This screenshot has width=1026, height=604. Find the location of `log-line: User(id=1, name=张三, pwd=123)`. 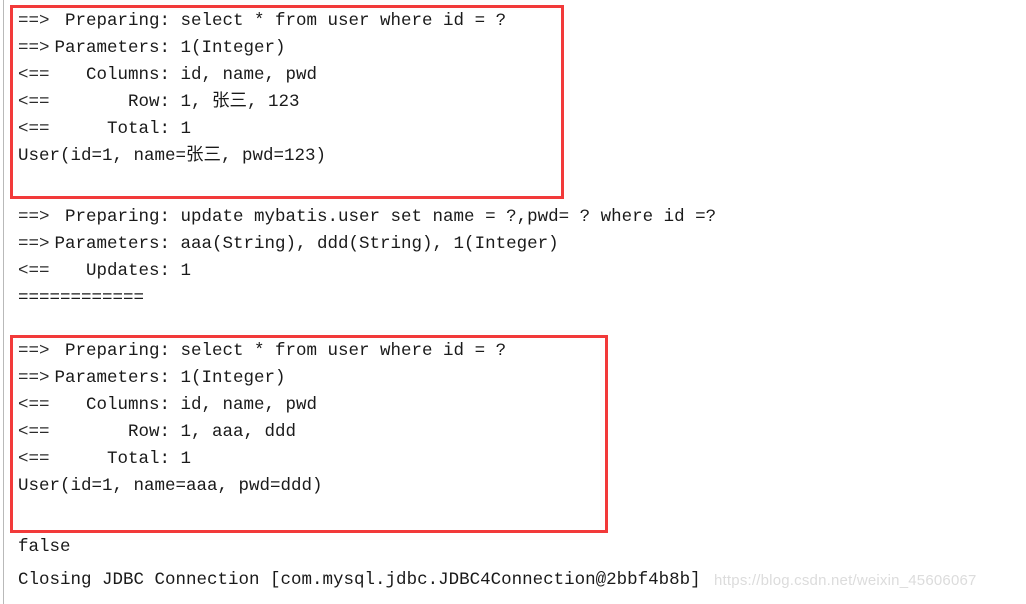

log-line: User(id=1, name=张三, pwd=123) is located at coordinates (172, 156).